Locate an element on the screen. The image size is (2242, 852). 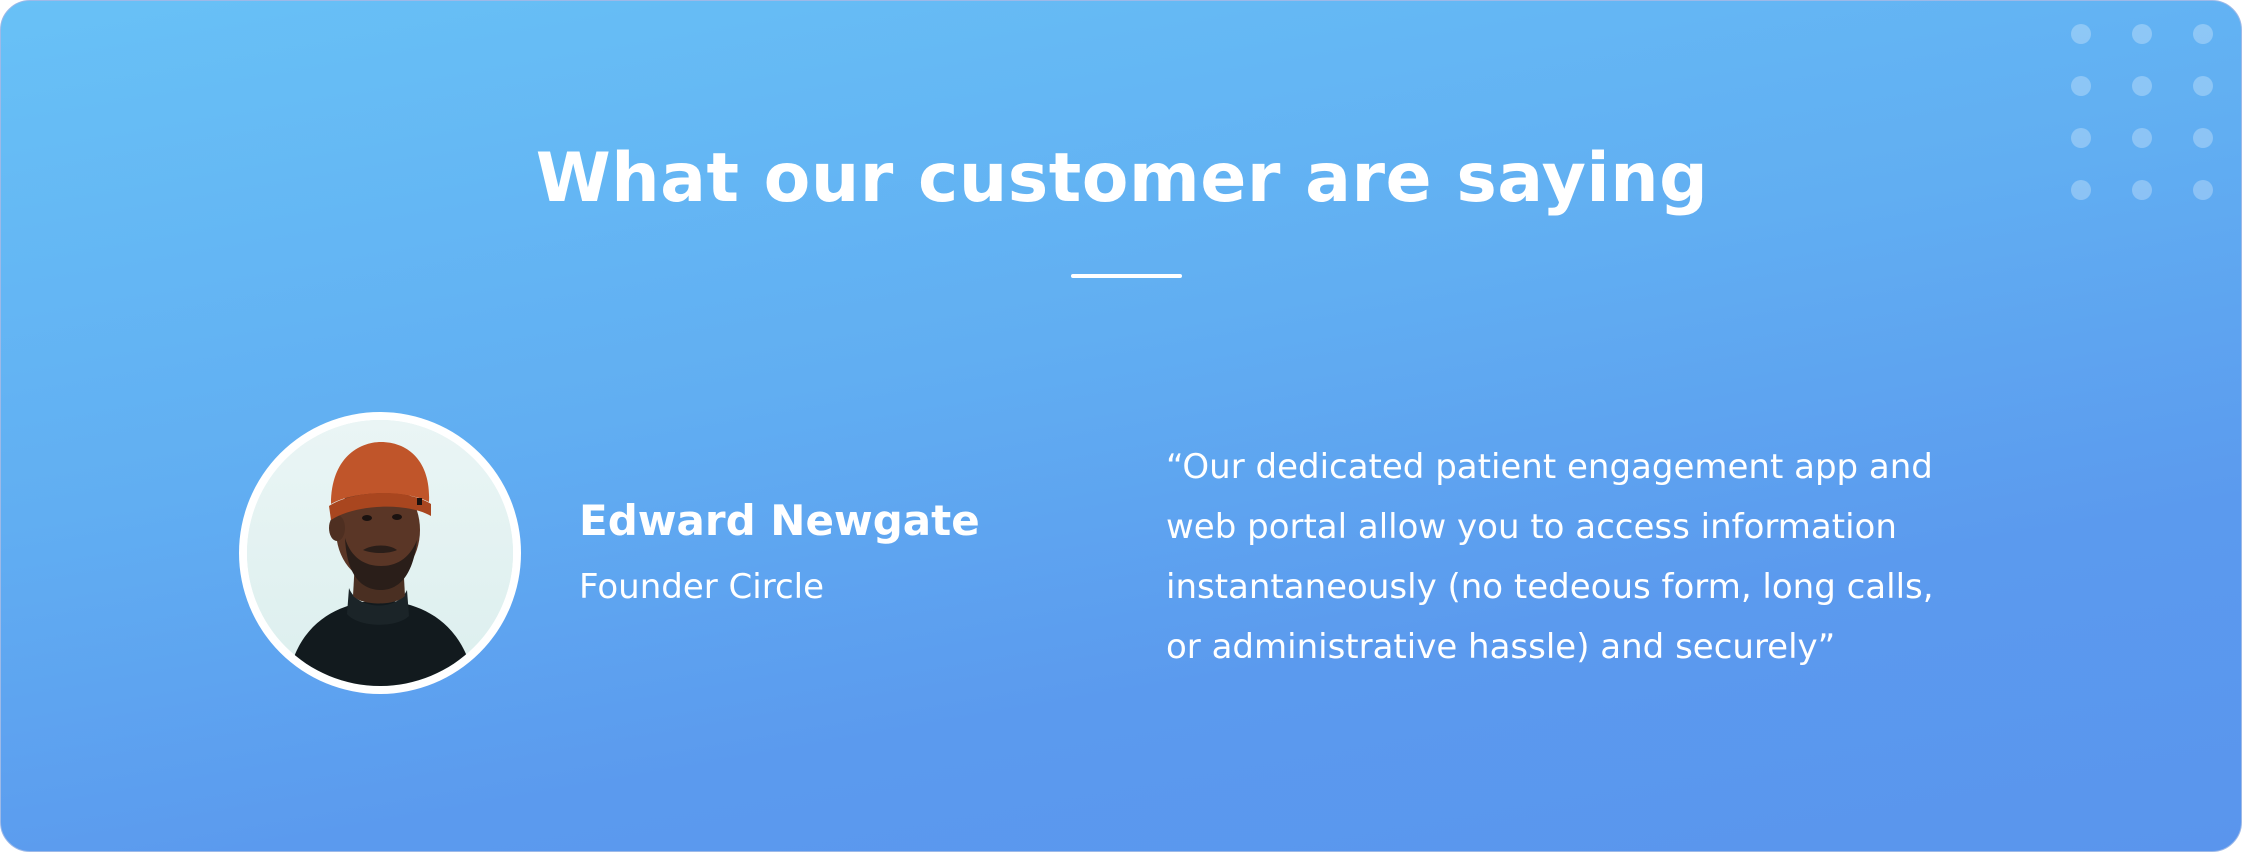
title-divider is located at coordinates (1126, 276).